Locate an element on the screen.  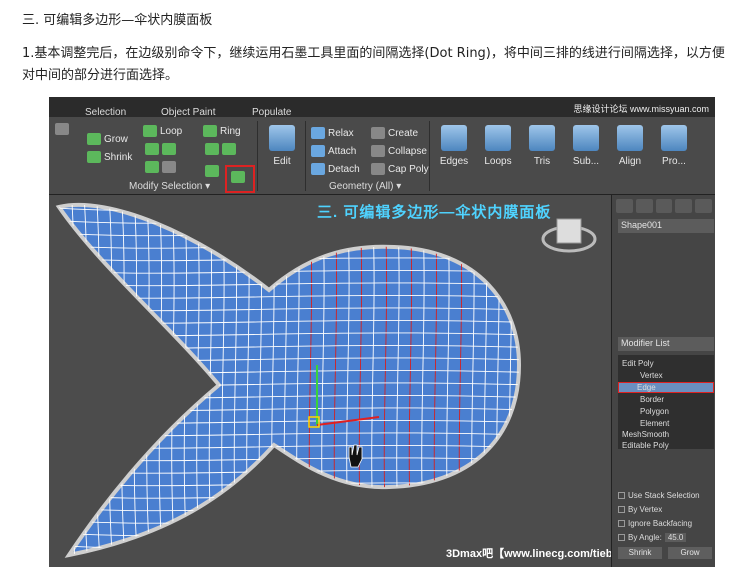
forum-watermark: 思缘设计论坛 www.missyuan.com is located at coordinates (641, 109).